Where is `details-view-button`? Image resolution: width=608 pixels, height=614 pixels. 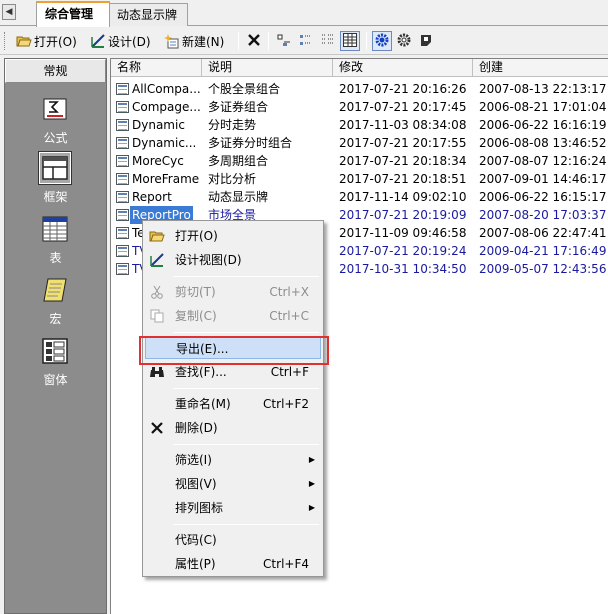
details-view-button is located at coordinates (350, 41).